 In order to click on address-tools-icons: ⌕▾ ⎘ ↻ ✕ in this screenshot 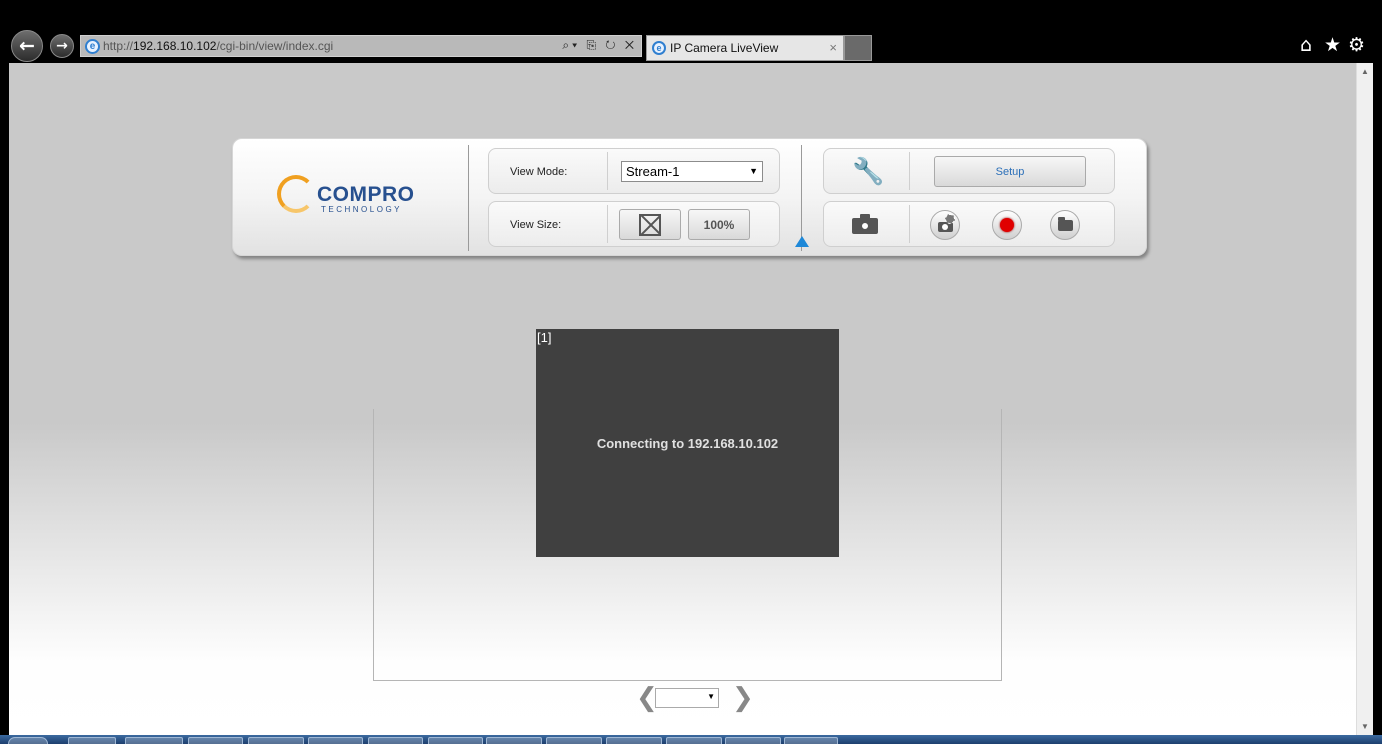, I will do `click(599, 45)`.